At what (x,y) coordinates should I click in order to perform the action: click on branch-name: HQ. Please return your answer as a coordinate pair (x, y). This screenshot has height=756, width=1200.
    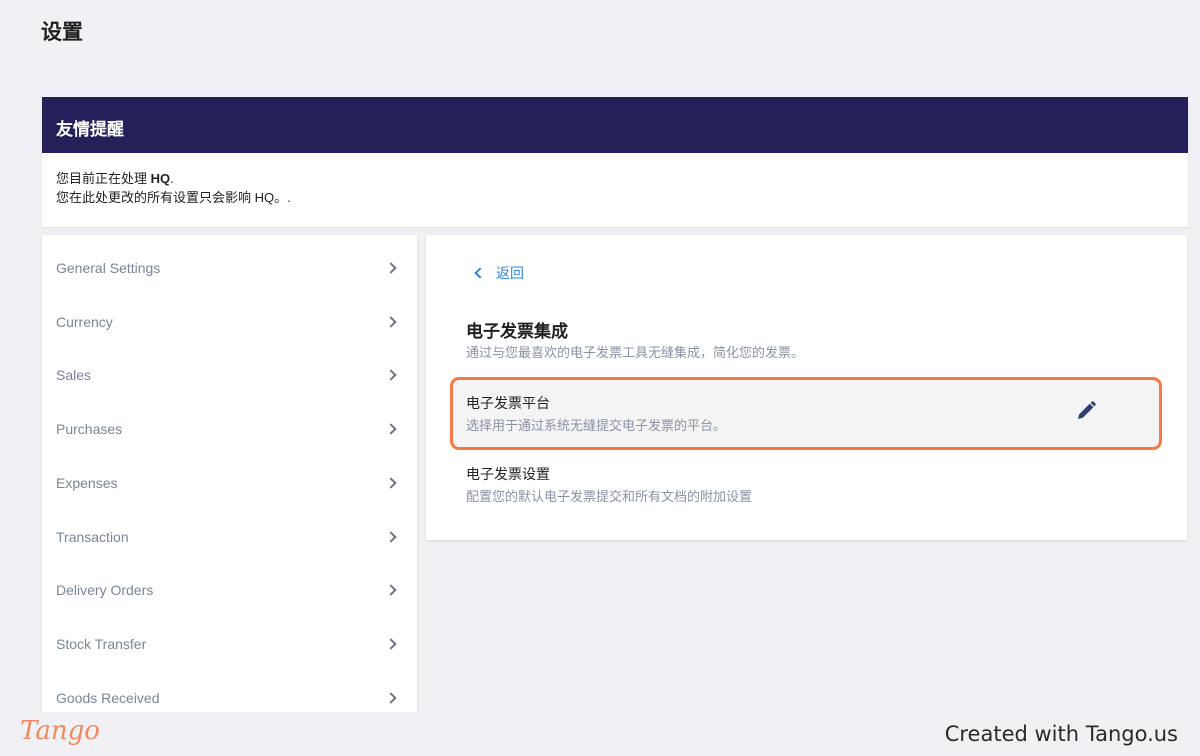
    Looking at the image, I should click on (160, 178).